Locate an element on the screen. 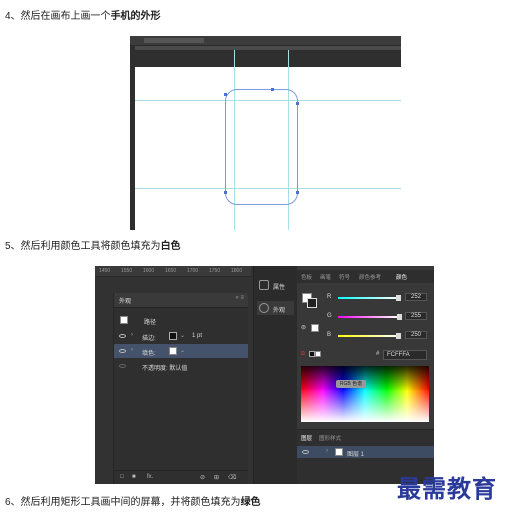 This screenshot has width=521, height=514. appearance-row-fill: › 填色: ⌄ is located at coordinates (181, 351).